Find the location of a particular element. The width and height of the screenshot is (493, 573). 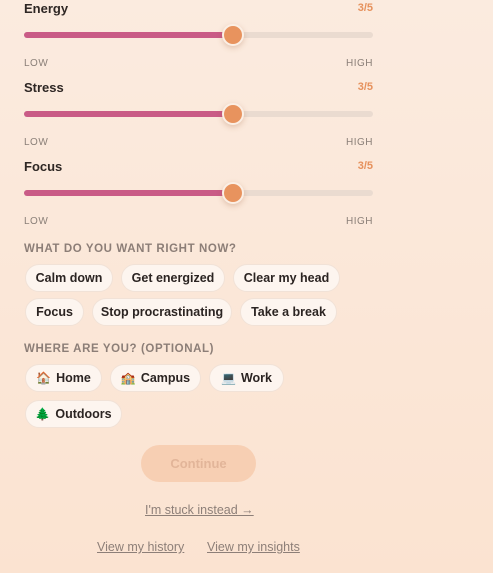

chip-label: Calm down is located at coordinates (69, 278).